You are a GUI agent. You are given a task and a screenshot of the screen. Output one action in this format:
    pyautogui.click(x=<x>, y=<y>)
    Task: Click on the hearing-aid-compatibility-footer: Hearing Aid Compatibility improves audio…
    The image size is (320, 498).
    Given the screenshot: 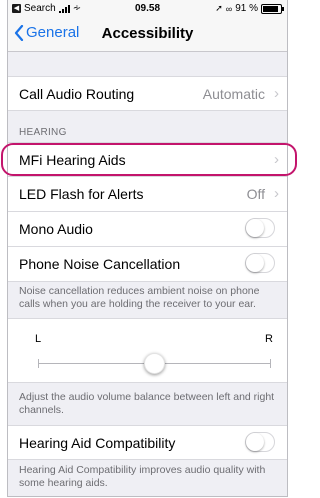 What is the action you would take?
    pyautogui.click(x=142, y=476)
    